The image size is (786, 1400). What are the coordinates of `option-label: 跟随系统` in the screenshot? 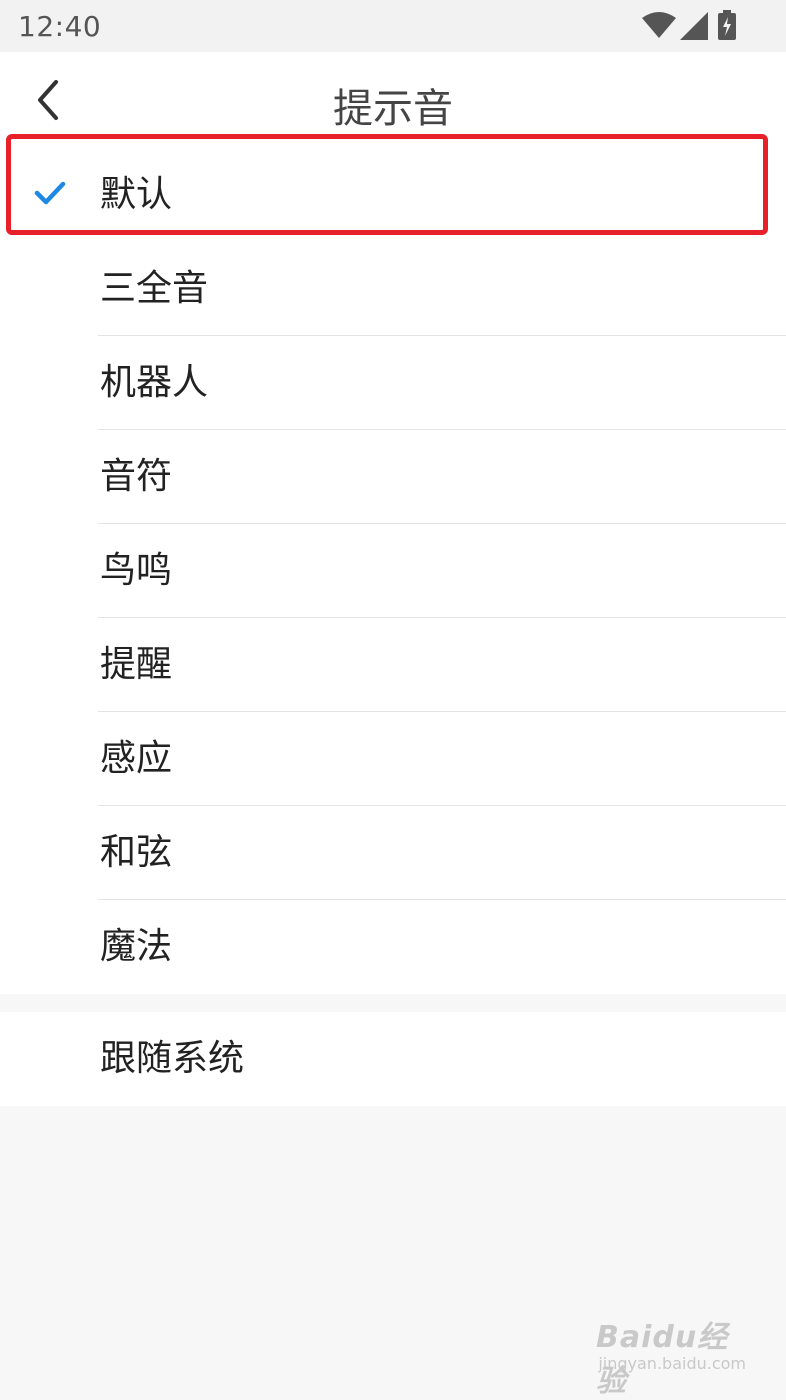 It's located at (172, 1058).